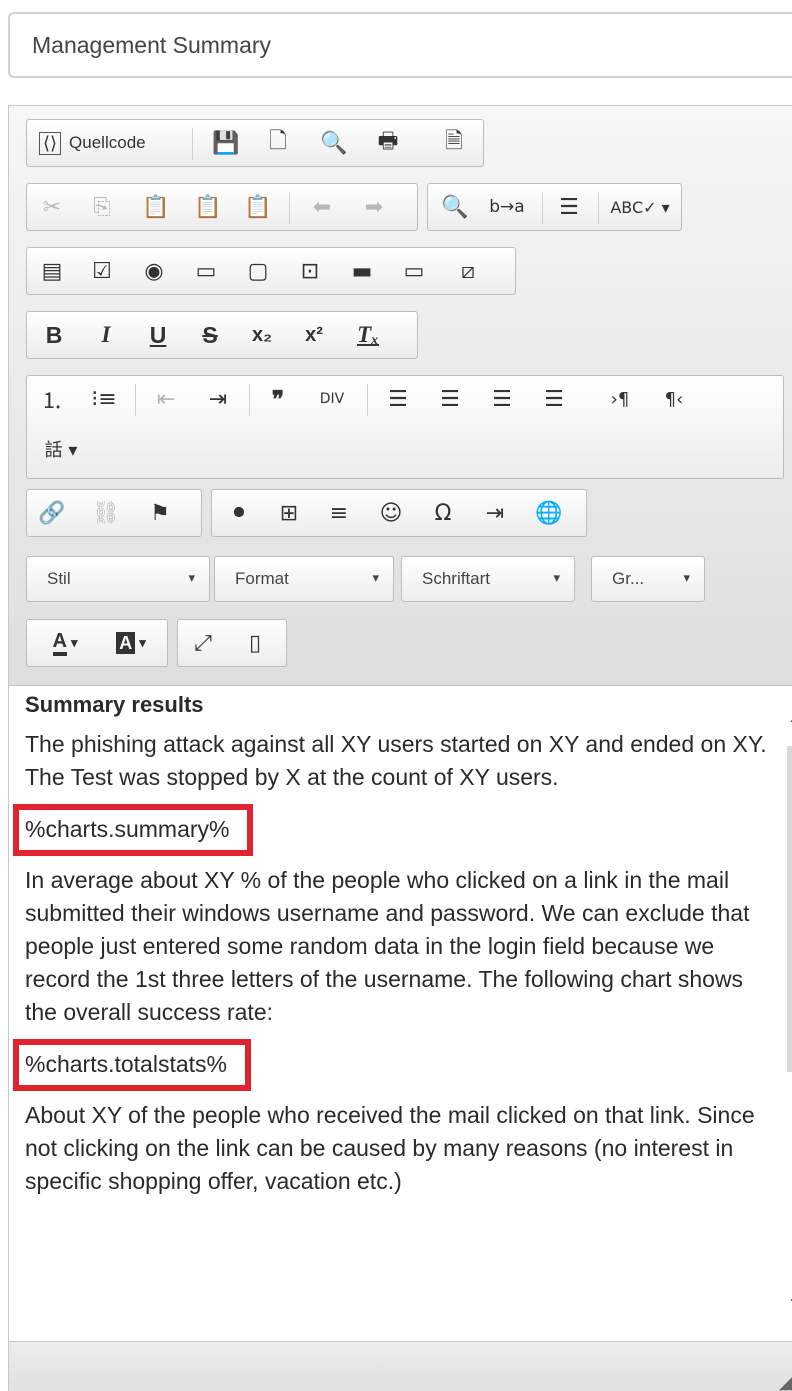  I want to click on preview-button: 🔍, so click(334, 143).